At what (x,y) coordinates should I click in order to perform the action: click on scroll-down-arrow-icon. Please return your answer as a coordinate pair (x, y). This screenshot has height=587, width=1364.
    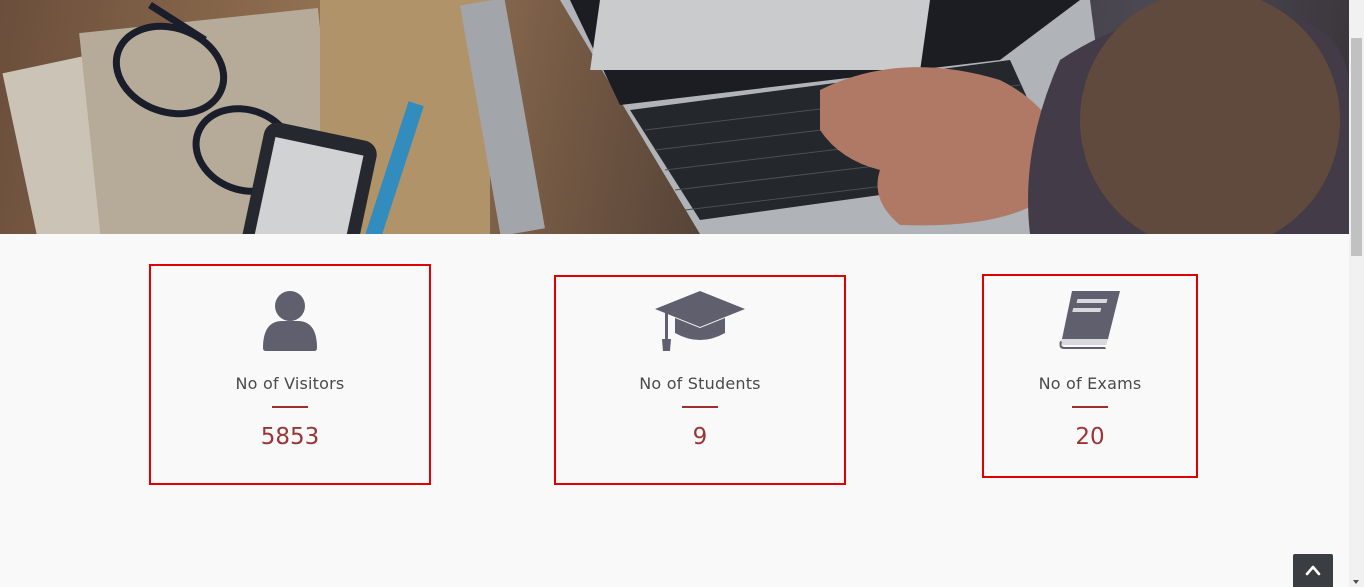
    Looking at the image, I should click on (1356, 582).